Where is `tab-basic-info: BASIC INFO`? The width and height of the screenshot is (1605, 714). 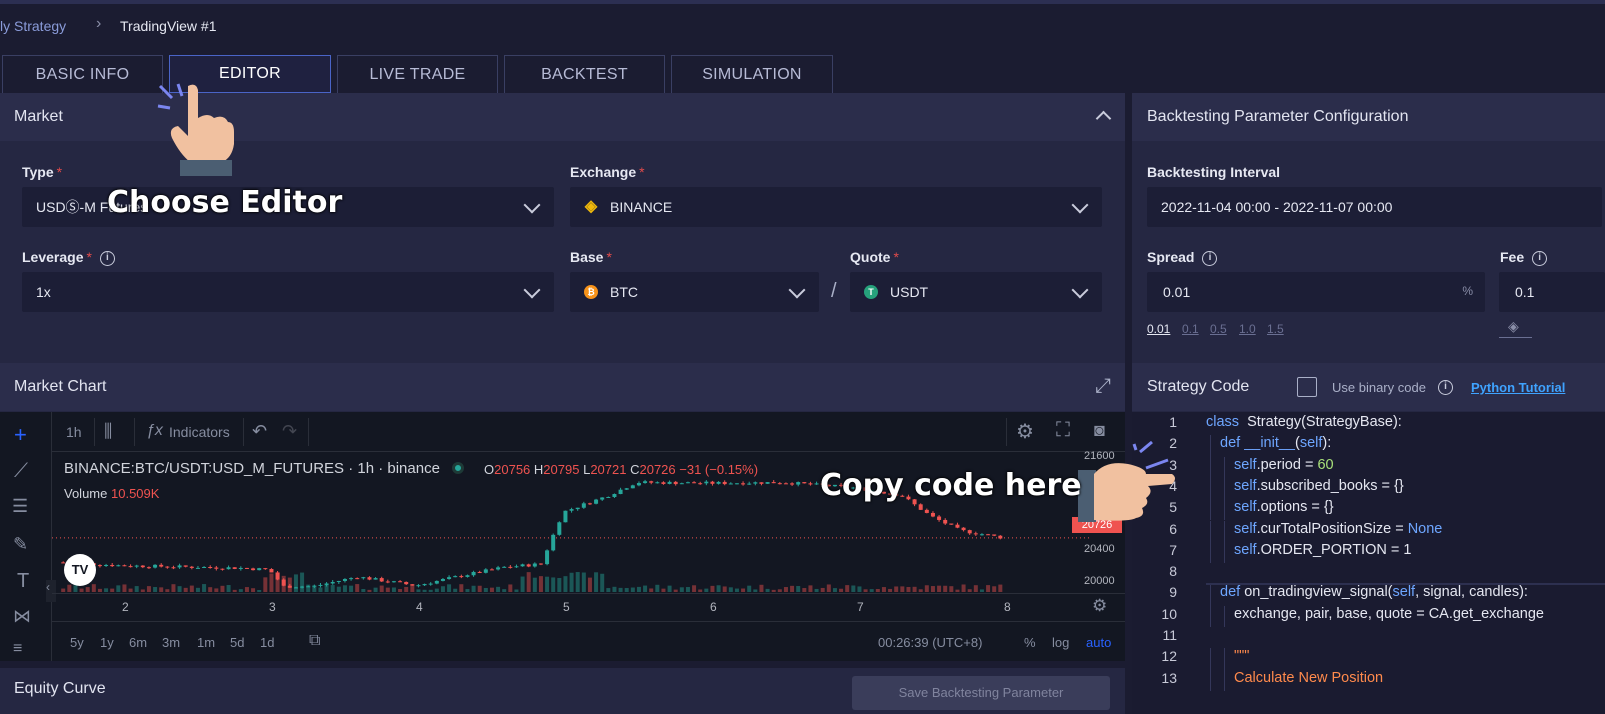
tab-basic-info: BASIC INFO is located at coordinates (82, 74).